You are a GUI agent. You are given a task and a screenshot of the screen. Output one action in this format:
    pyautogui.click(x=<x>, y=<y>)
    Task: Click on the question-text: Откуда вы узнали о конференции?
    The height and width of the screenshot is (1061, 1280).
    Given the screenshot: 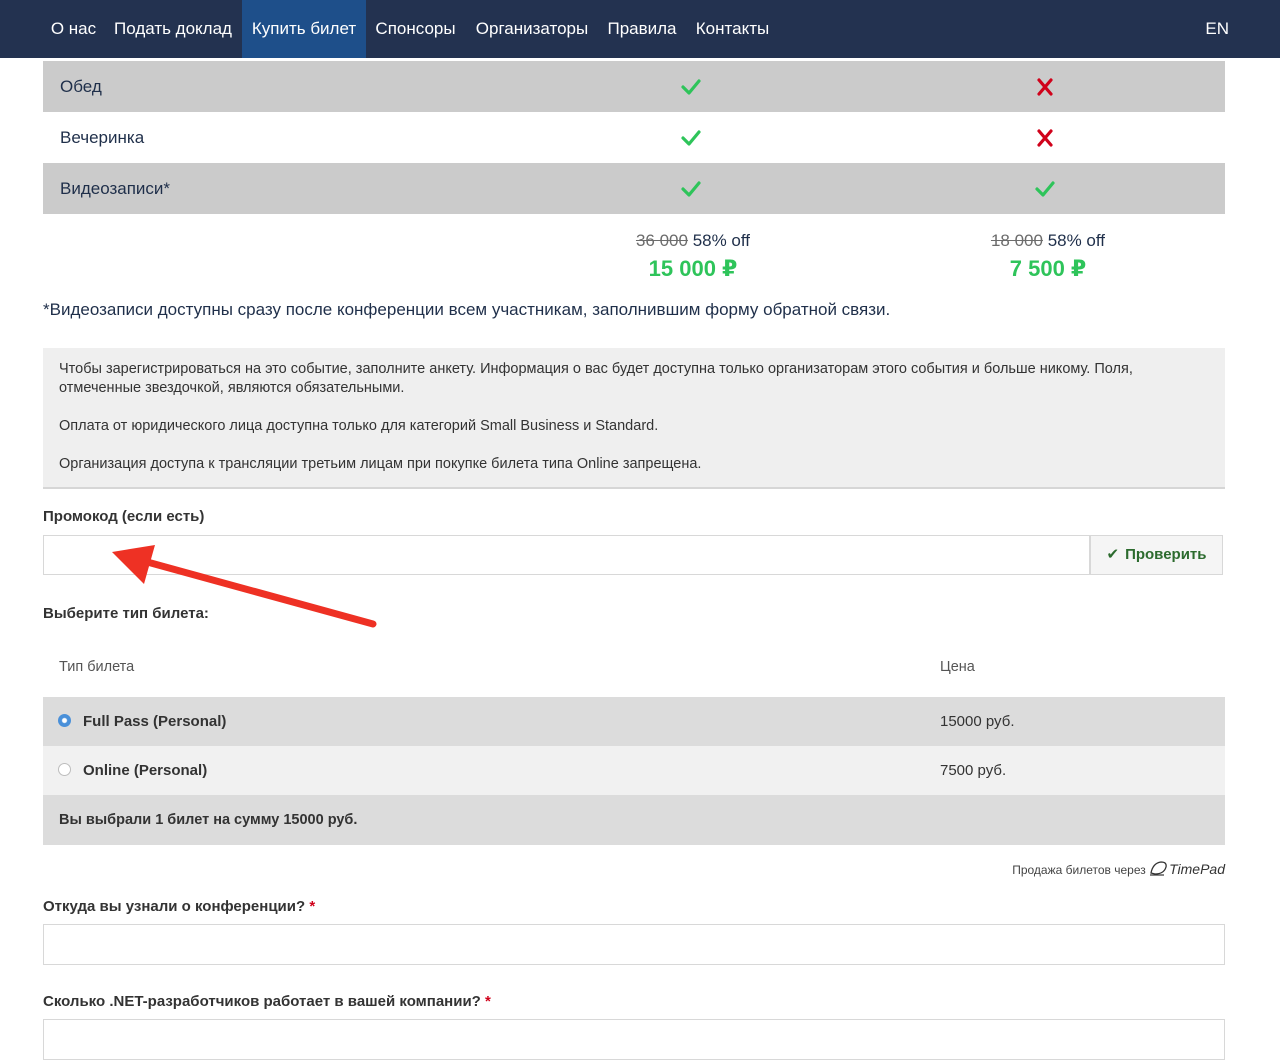 What is the action you would take?
    pyautogui.click(x=174, y=906)
    